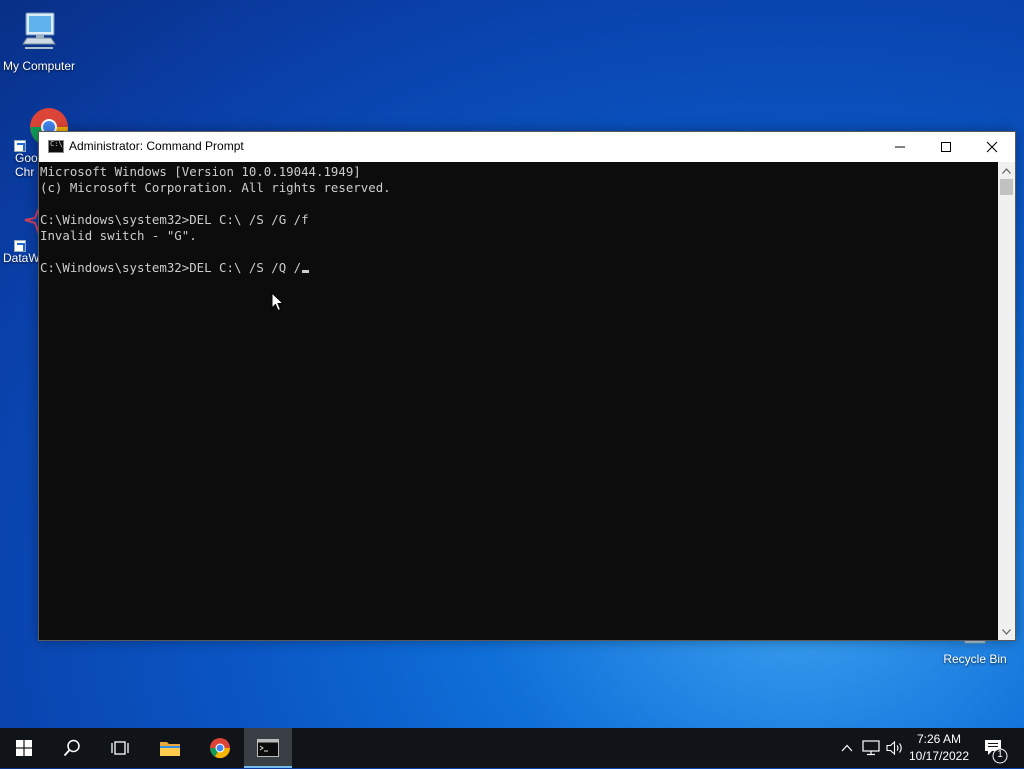  Describe the element at coordinates (512, 748) in the screenshot. I see `taskbar: 7:26 AM 10/17/2022` at that location.